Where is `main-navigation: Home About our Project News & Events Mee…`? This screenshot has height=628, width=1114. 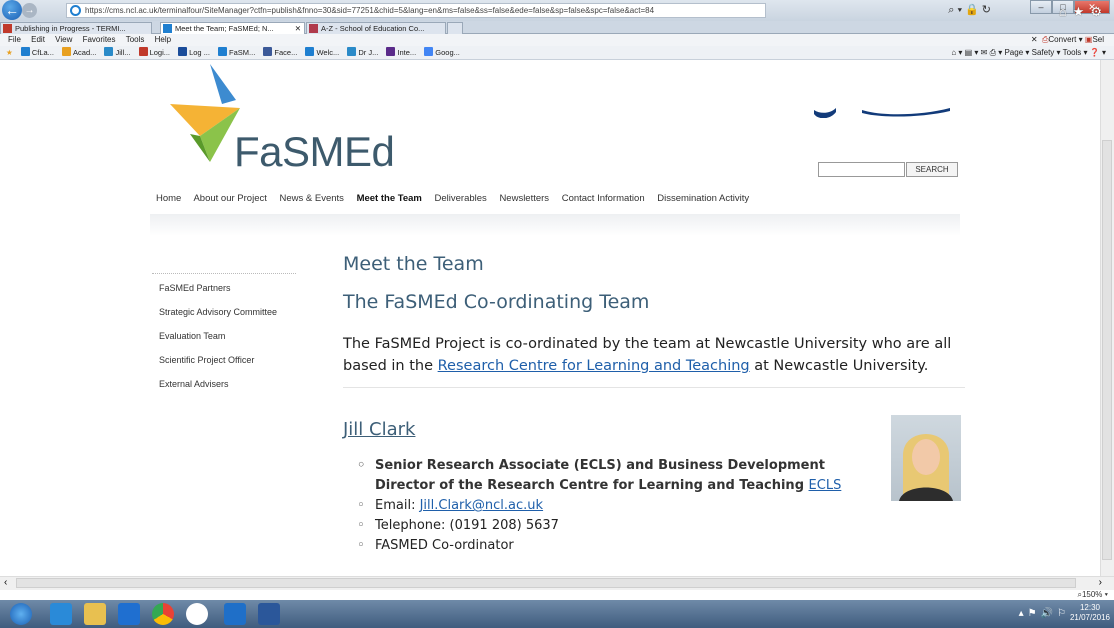 main-navigation: Home About our Project News & Events Mee… is located at coordinates (457, 198).